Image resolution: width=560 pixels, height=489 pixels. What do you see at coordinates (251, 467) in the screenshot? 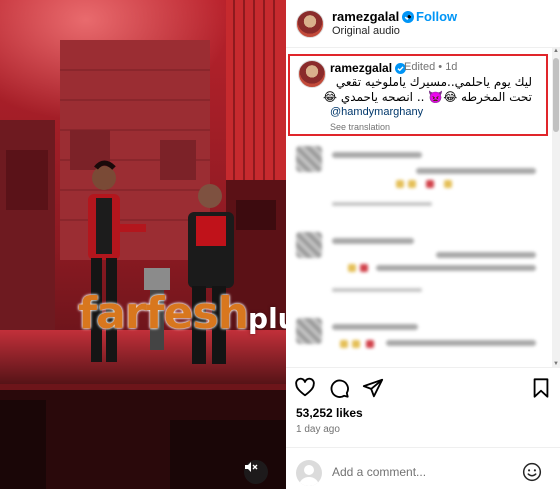
I see `speaker-muted-icon` at bounding box center [251, 467].